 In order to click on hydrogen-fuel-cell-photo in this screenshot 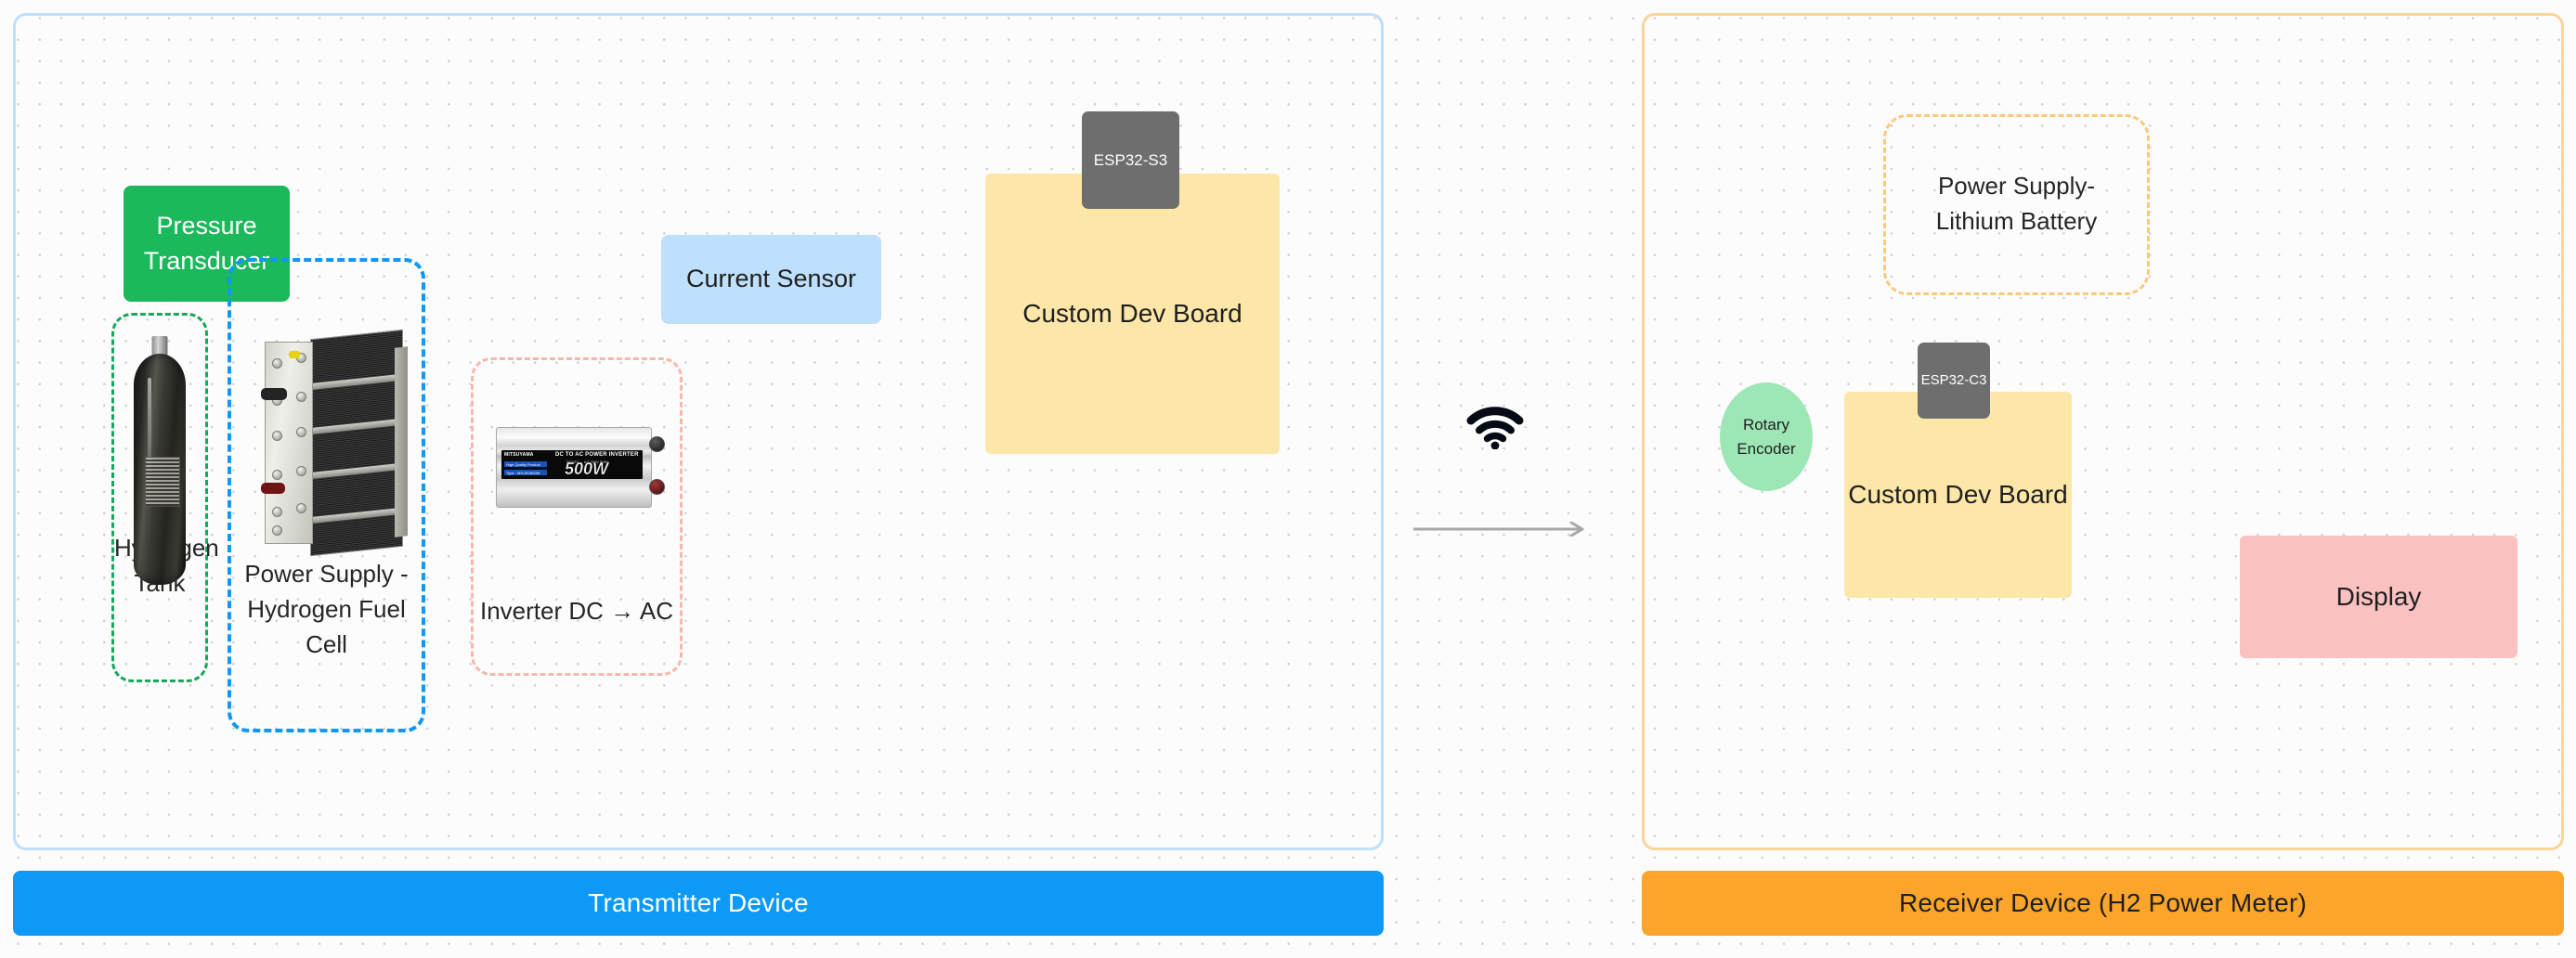, I will do `click(335, 443)`.